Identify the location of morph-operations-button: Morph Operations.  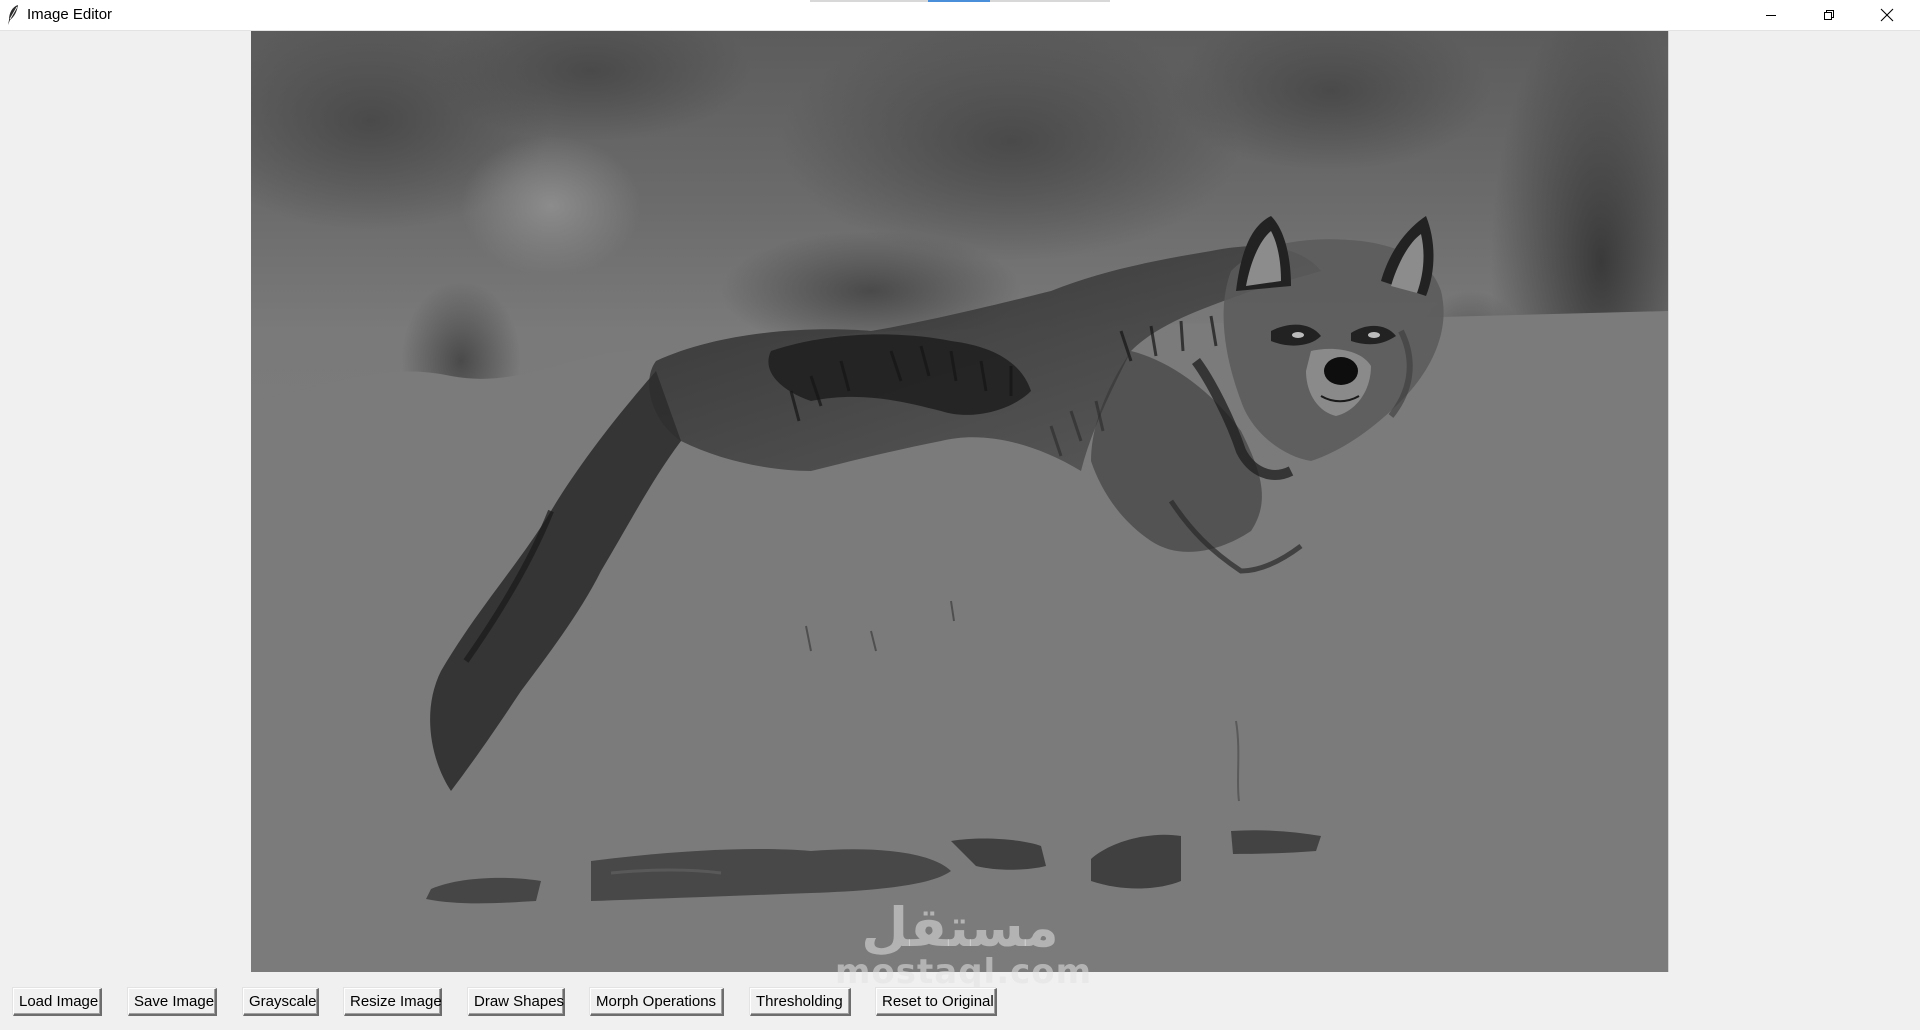
(657, 1002).